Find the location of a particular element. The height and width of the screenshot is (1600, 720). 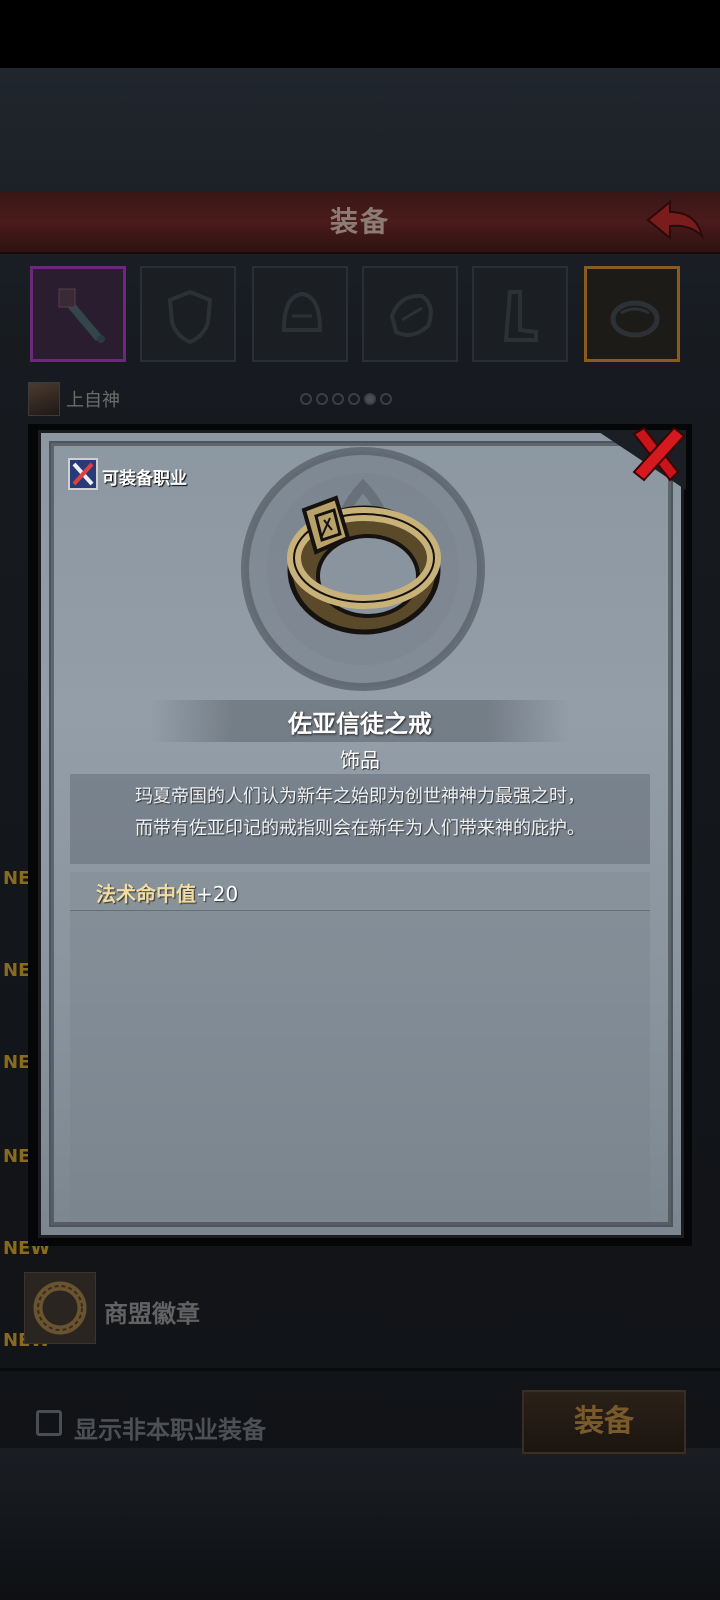

close-icon is located at coordinates (659, 454).